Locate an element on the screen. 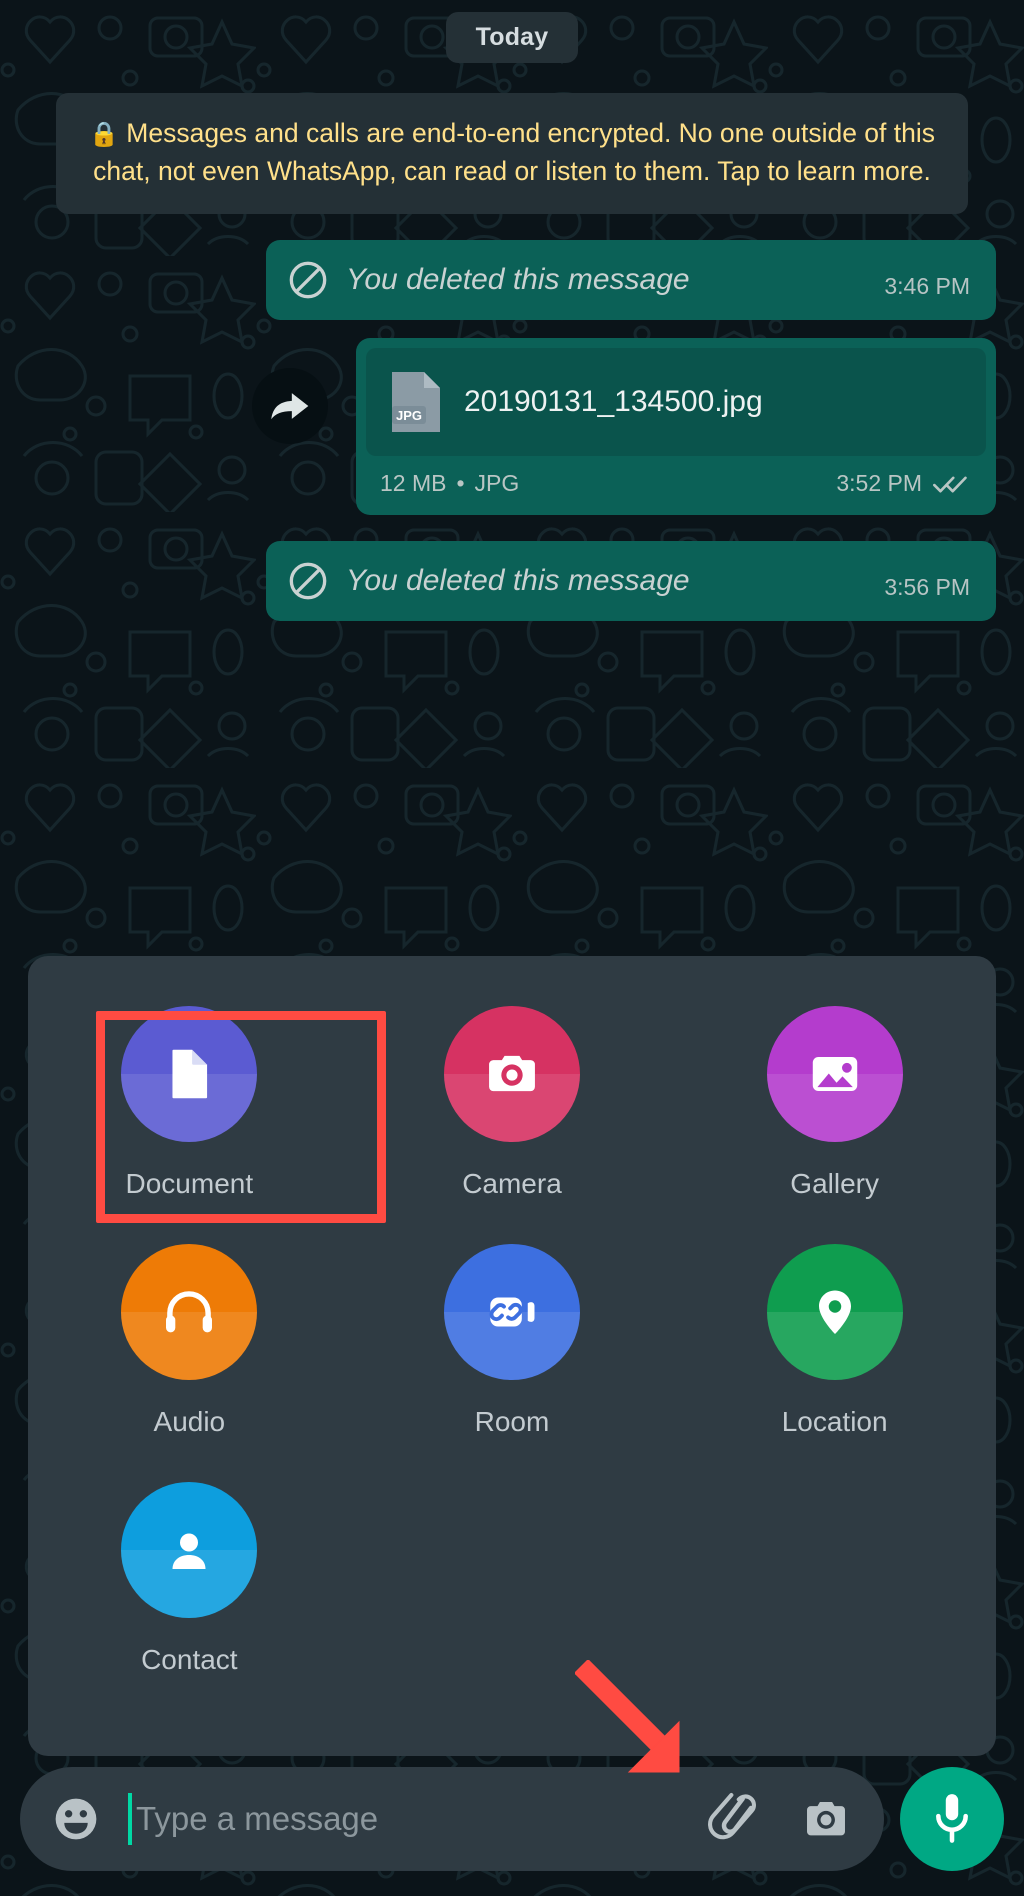  attachment-item-camera: Camera is located at coordinates (512, 1100).